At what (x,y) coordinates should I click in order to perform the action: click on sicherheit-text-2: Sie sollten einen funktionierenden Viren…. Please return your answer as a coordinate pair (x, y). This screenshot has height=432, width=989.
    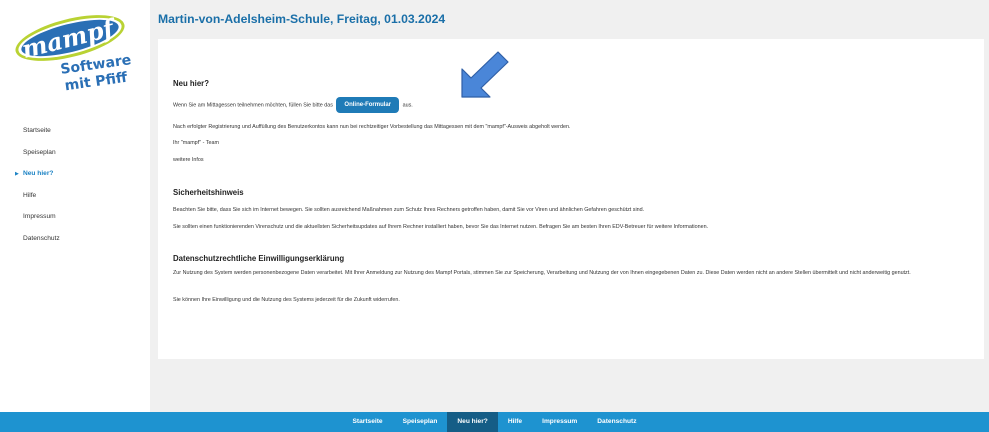
    Looking at the image, I should click on (441, 227).